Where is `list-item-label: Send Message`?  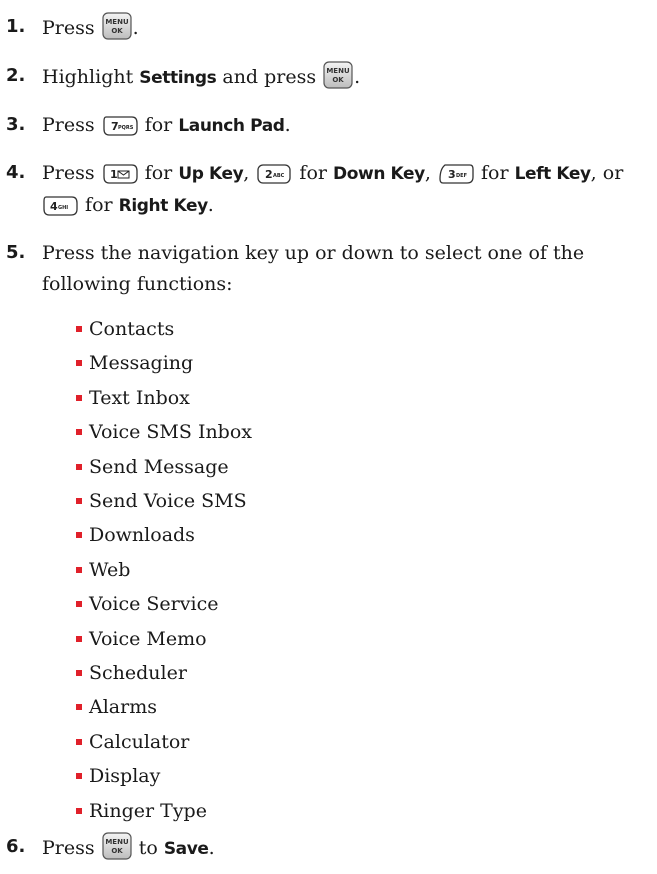
list-item-label: Send Message is located at coordinates (159, 466).